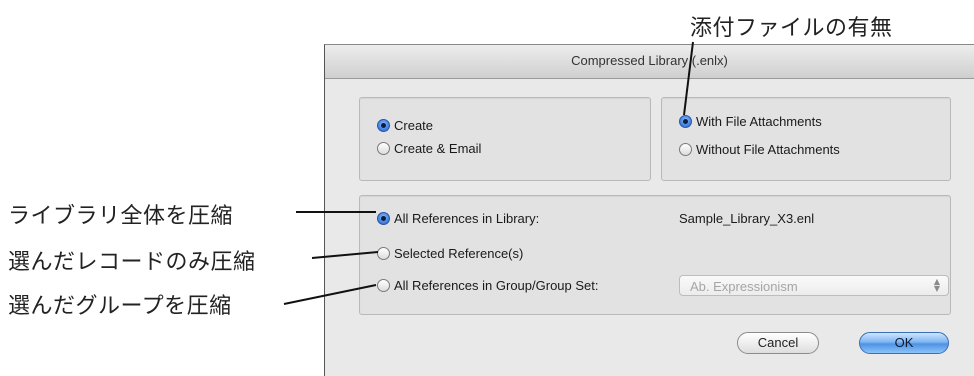 The height and width of the screenshot is (376, 974). Describe the element at coordinates (937, 285) in the screenshot. I see `updown-arrows-icon: ▲ ▼` at that location.